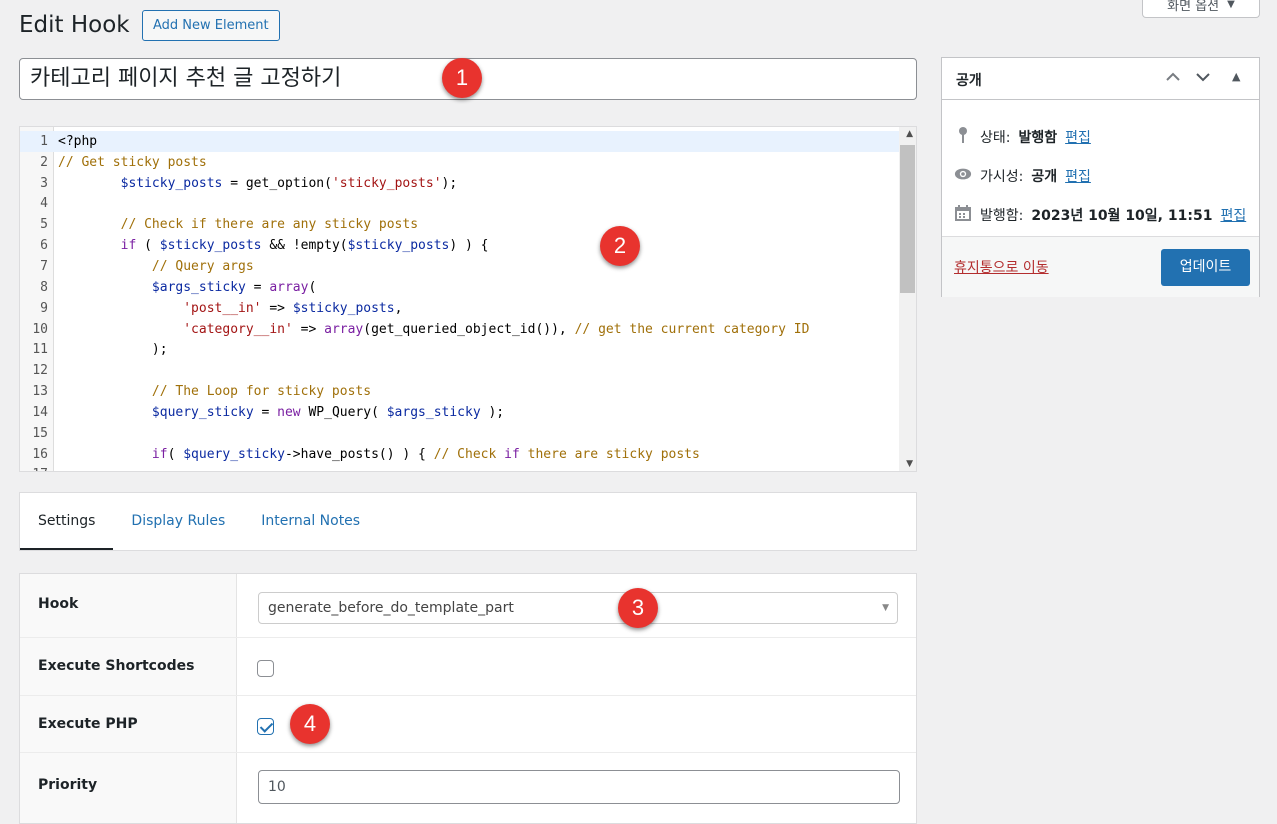  Describe the element at coordinates (310, 724) in the screenshot. I see `annotation-marker-4: 4` at that location.